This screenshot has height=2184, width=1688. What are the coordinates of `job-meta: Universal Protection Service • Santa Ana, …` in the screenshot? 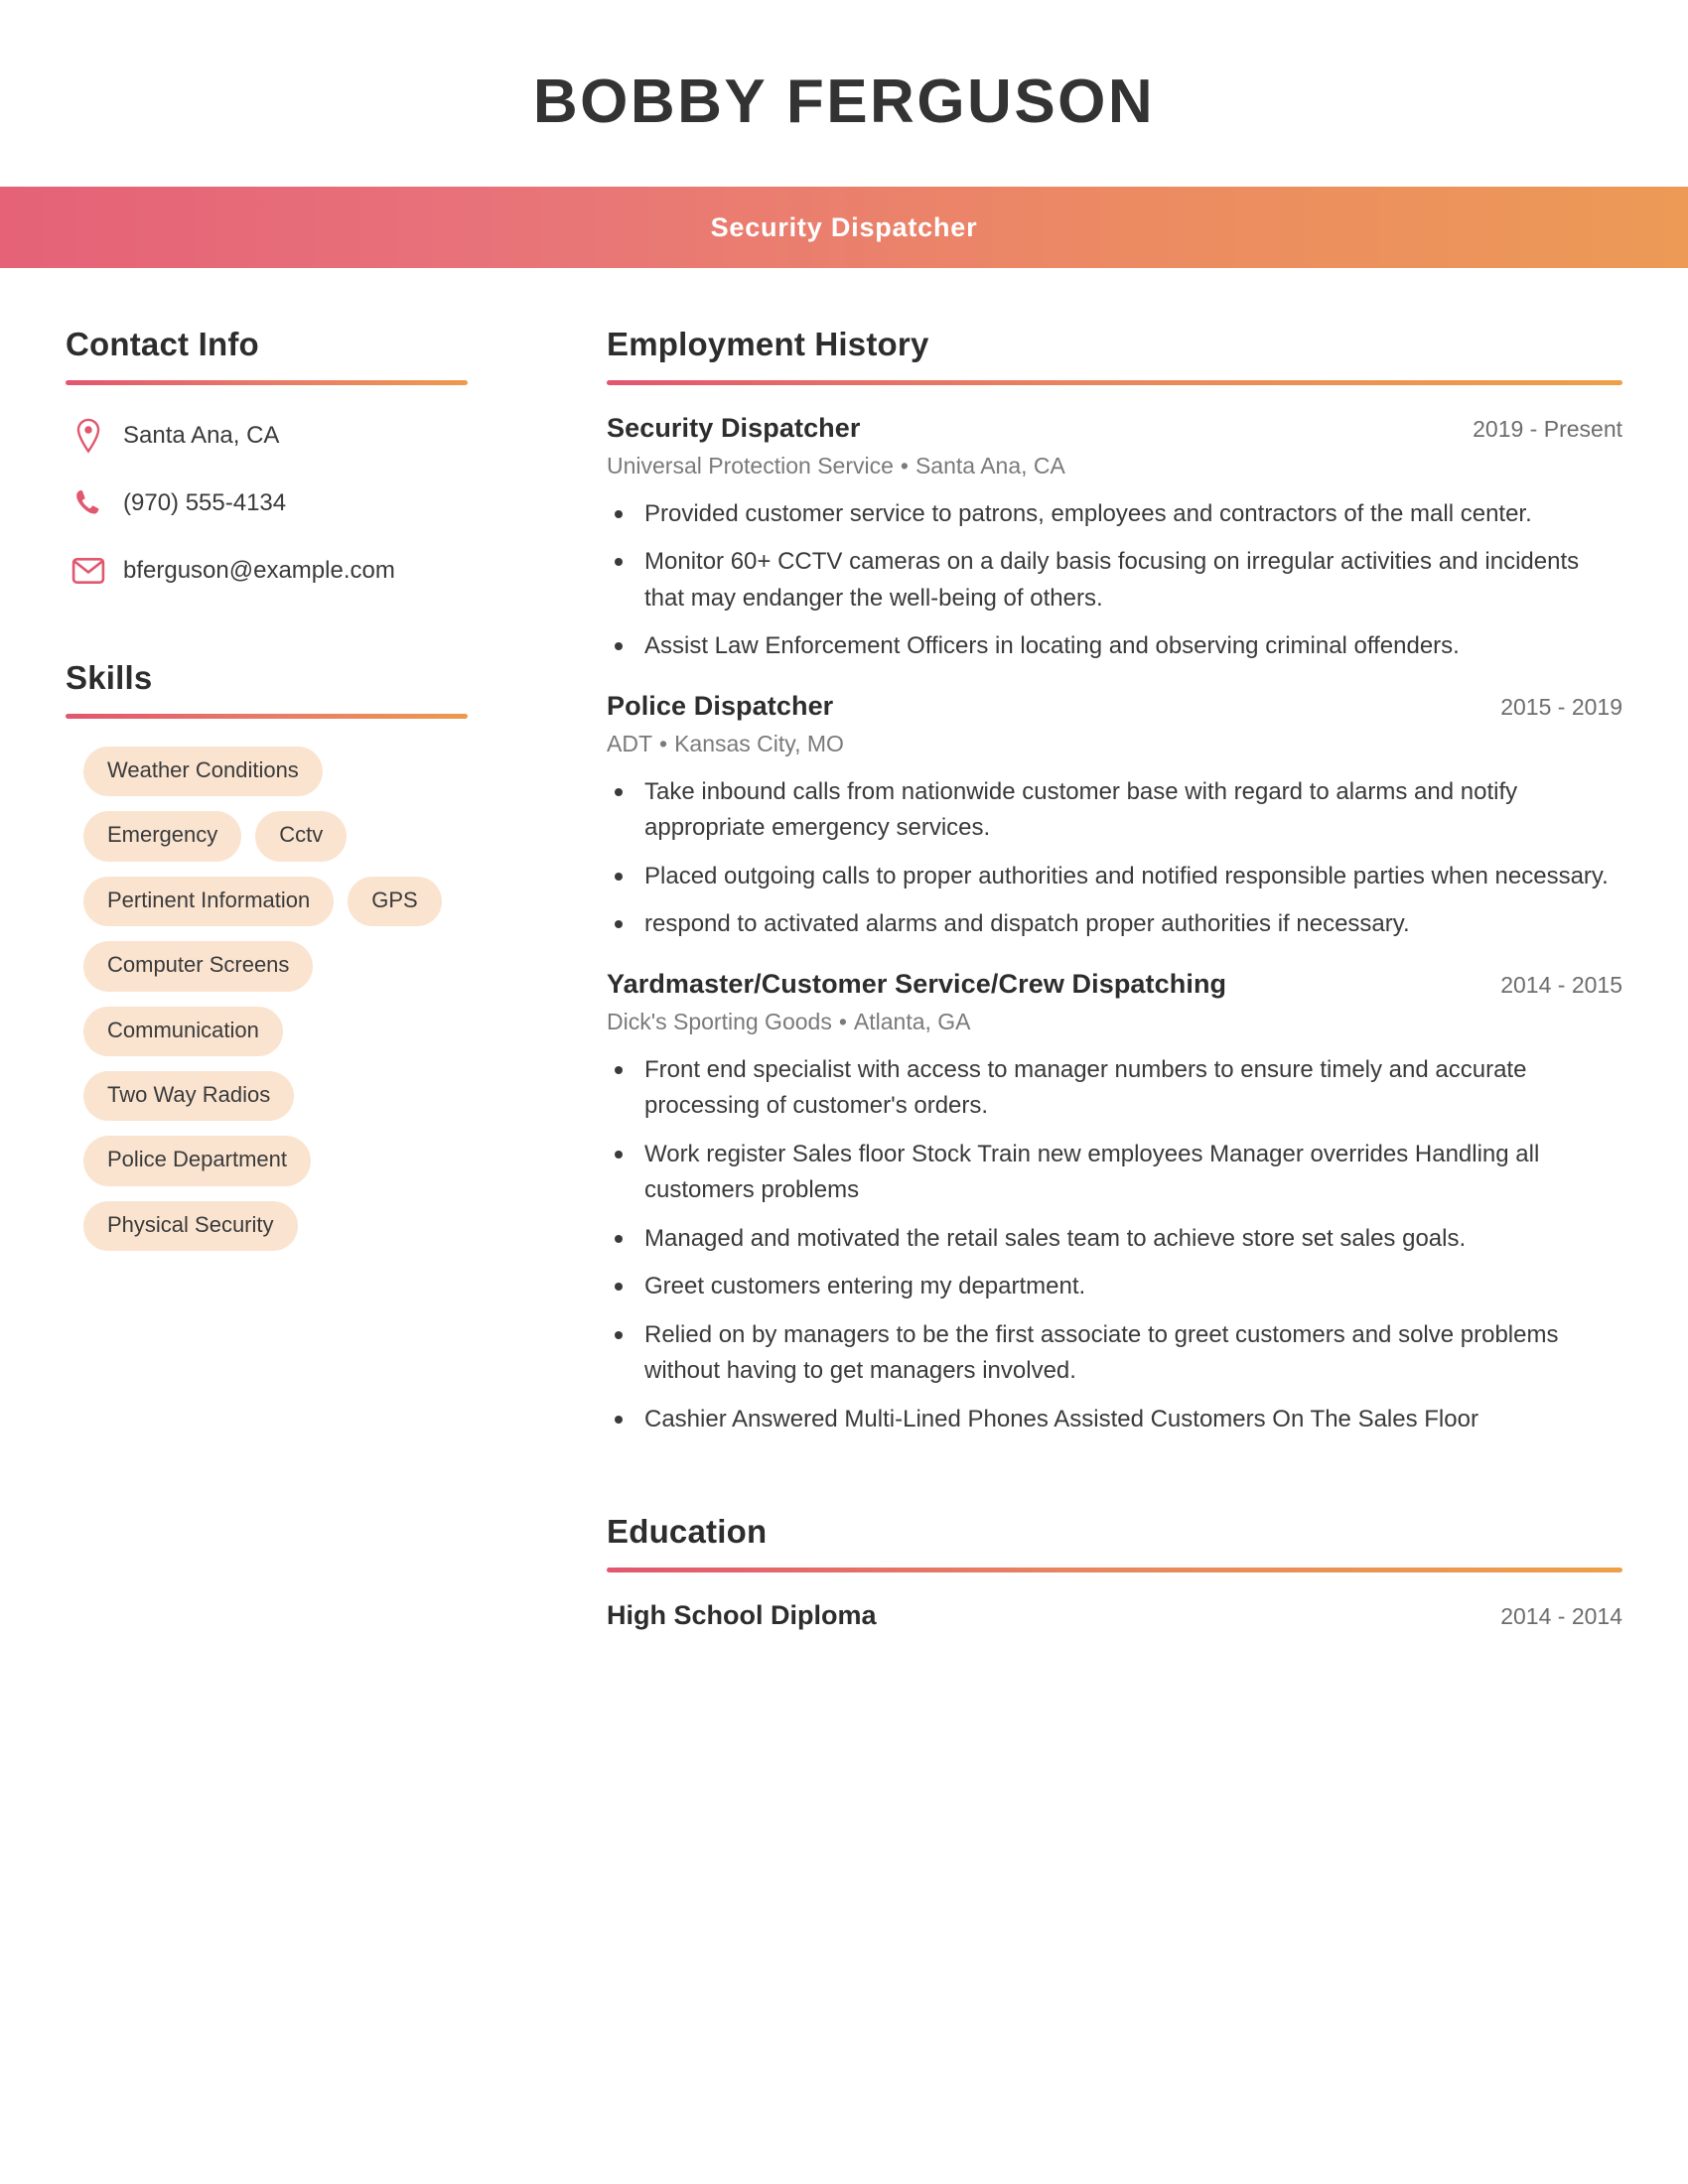 It's located at (1114, 466).